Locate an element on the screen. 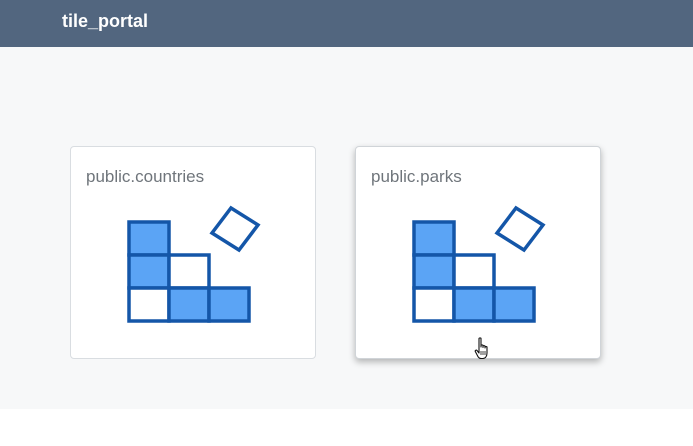 Image resolution: width=693 pixels, height=446 pixels. hand-pointer-icon is located at coordinates (481, 348).